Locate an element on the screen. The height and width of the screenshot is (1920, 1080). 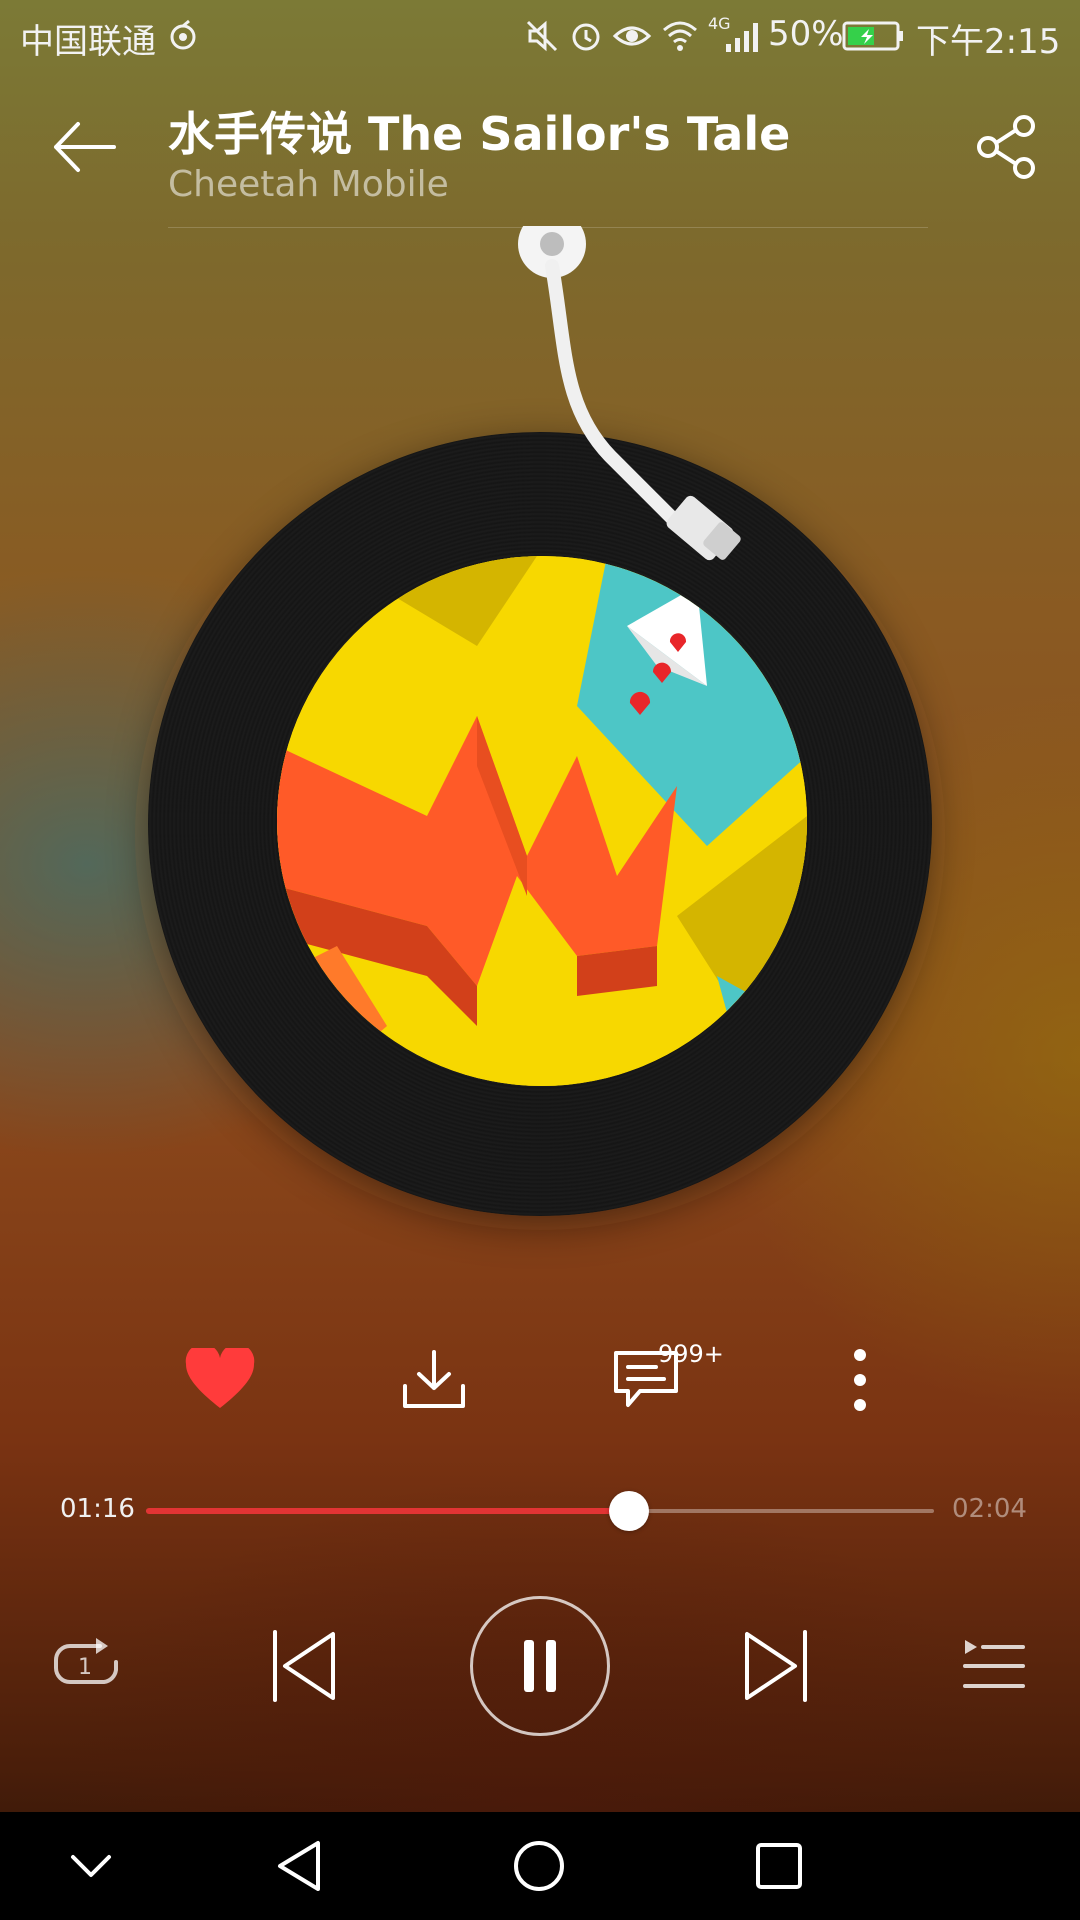
song-title: 水手传说 The Sailor's Tale is located at coordinates (479, 134).